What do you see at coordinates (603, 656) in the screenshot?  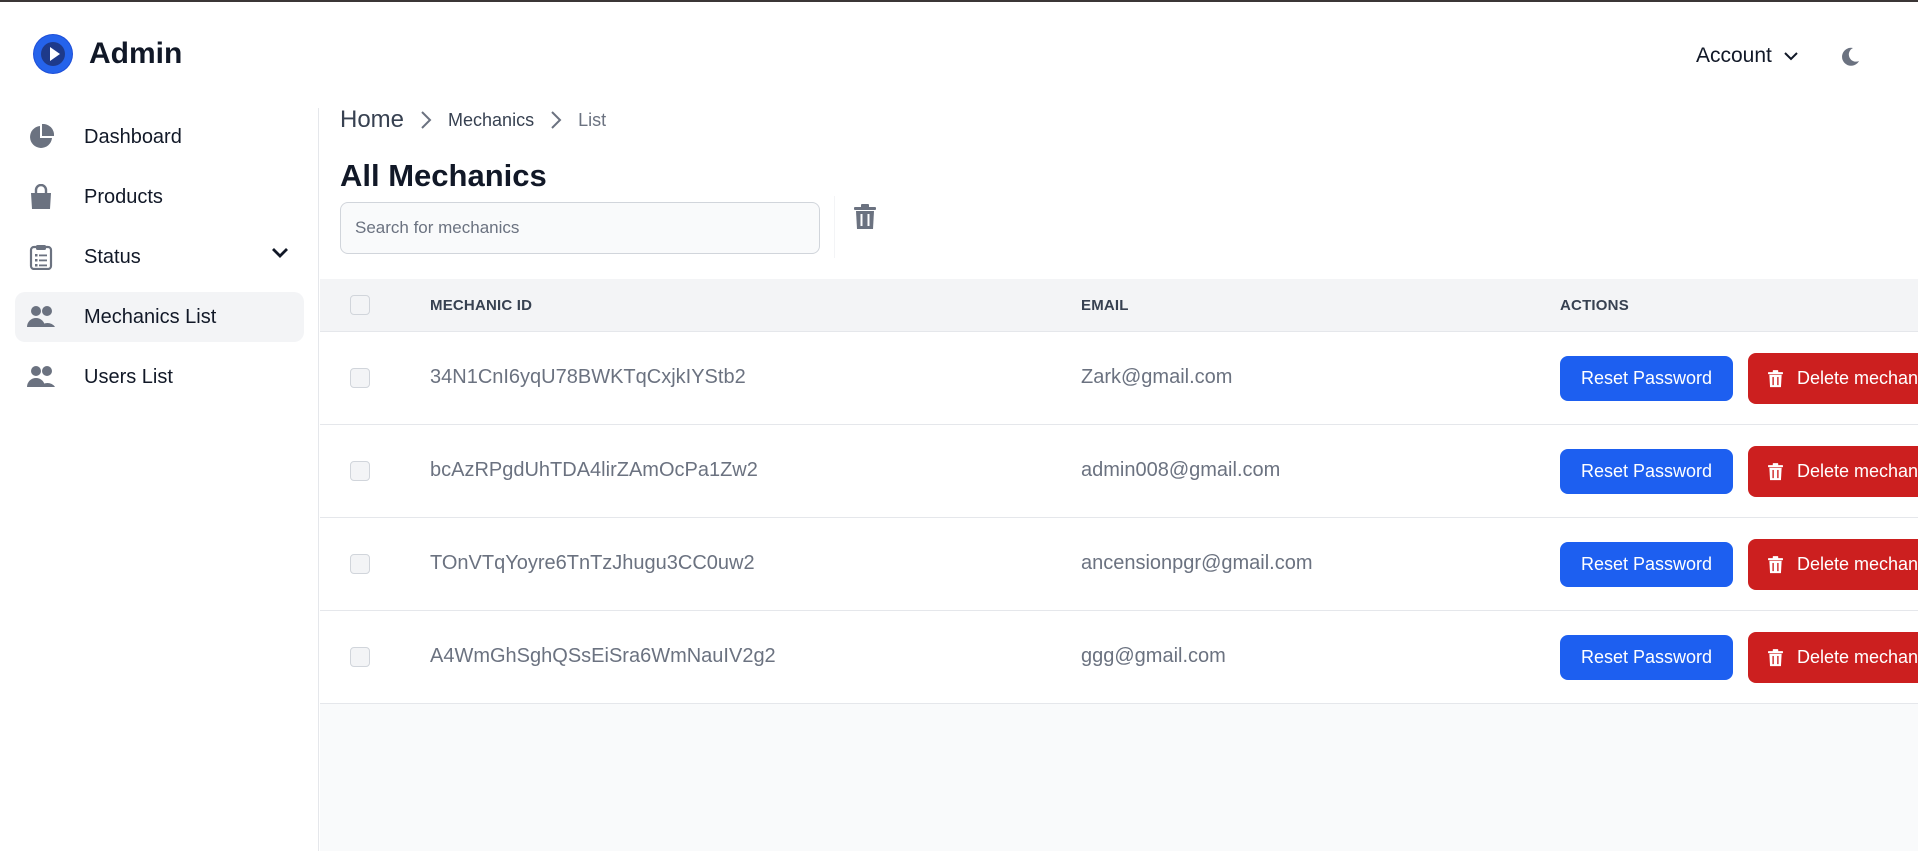 I see `mechanic-id-cell: A4WmGhSghQSsEiSra6WmNauIV2g2` at bounding box center [603, 656].